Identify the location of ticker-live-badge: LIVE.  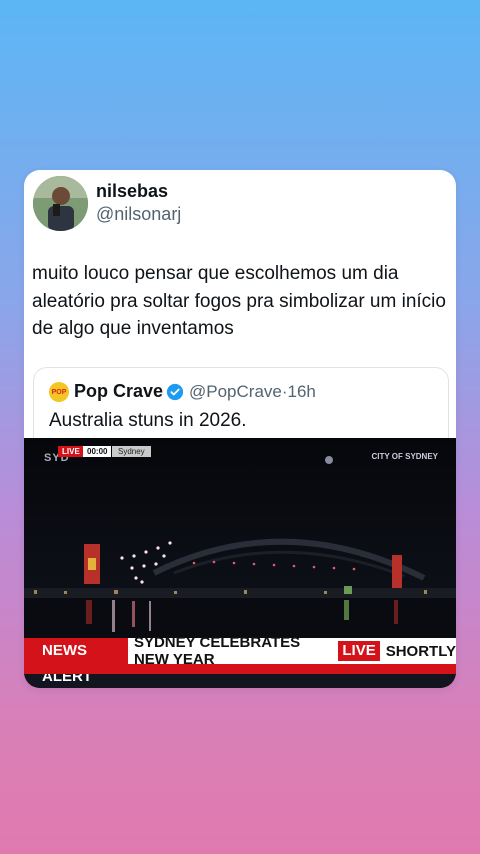
(359, 651).